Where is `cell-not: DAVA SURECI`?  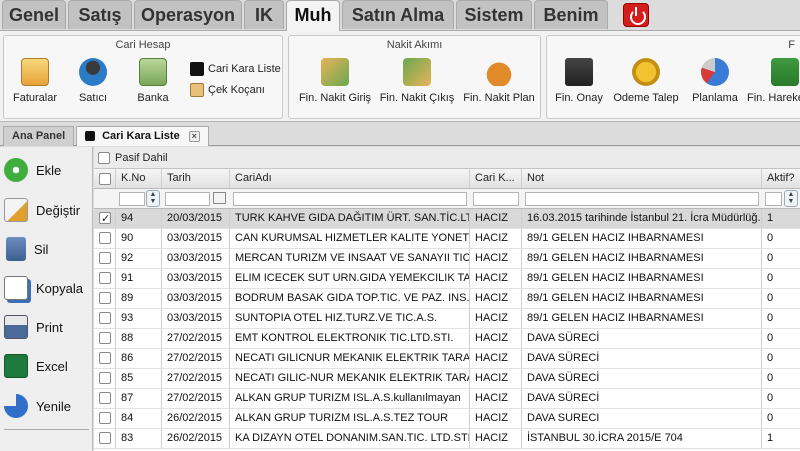
cell-not: DAVA SURECI is located at coordinates (642, 418).